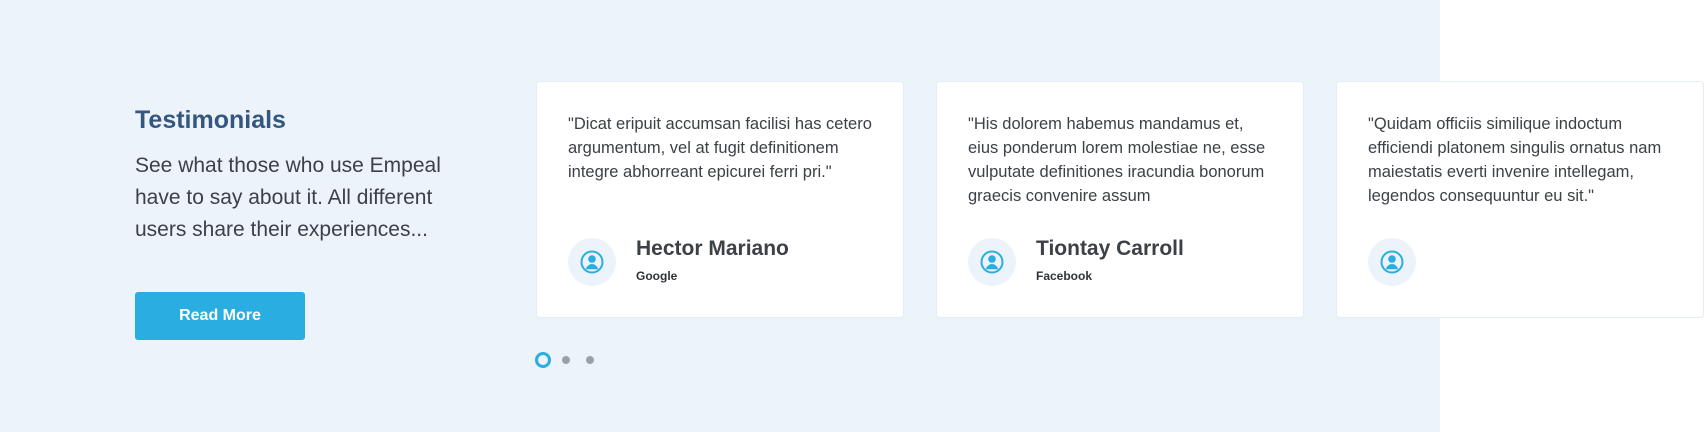  What do you see at coordinates (1064, 276) in the screenshot?
I see `testimonial-company: Facebook` at bounding box center [1064, 276].